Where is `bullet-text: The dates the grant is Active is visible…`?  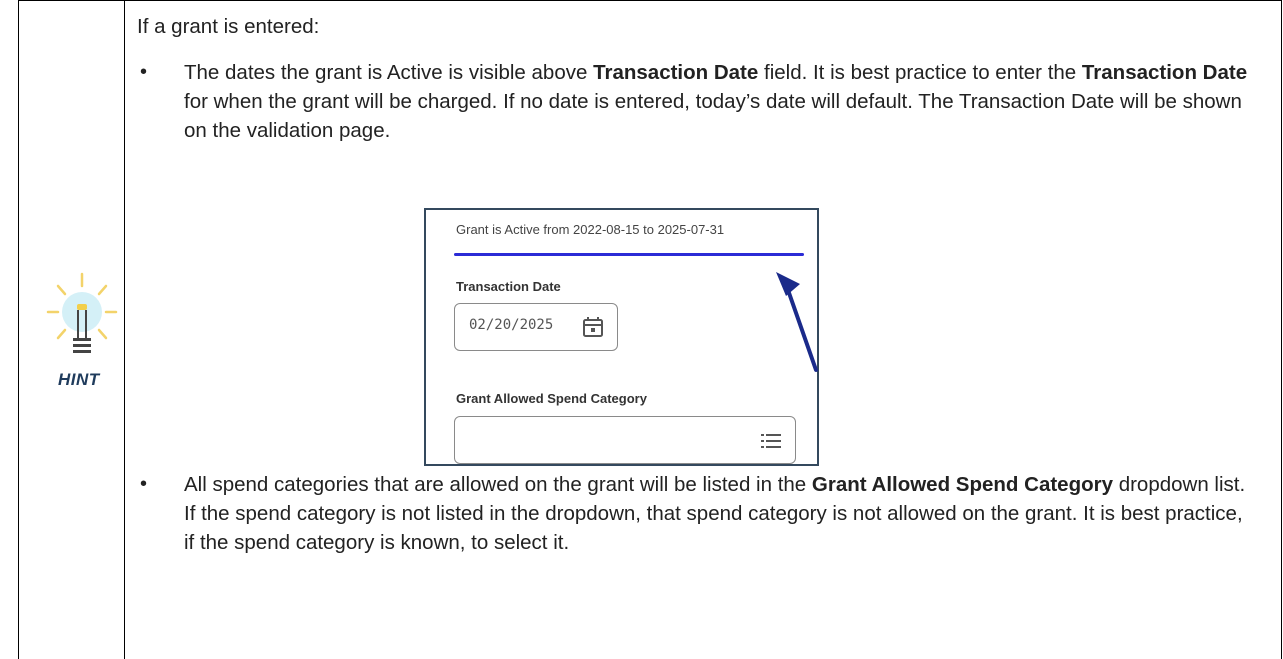
bullet-text: The dates the grant is Active is visible… is located at coordinates (719, 101).